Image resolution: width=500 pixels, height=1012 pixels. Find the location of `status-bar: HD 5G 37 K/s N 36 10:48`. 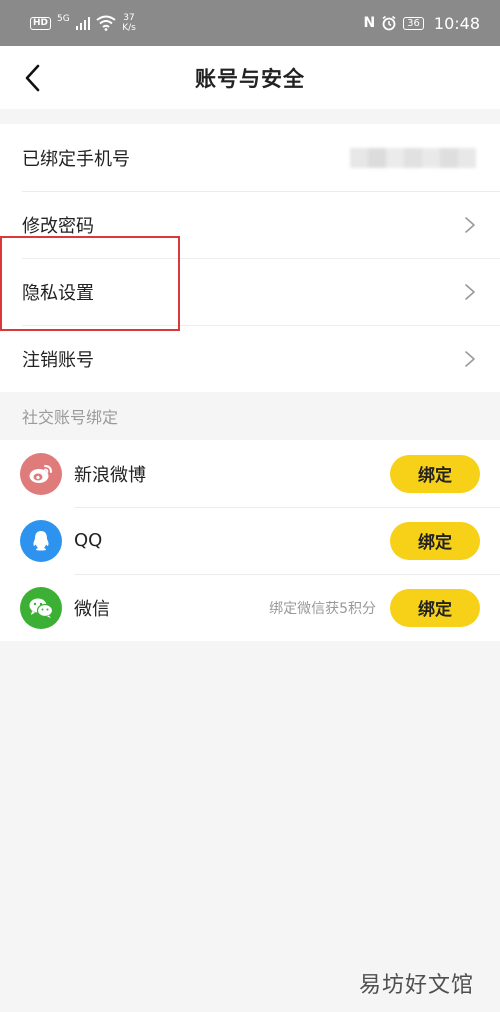

status-bar: HD 5G 37 K/s N 36 10:48 is located at coordinates (250, 23).